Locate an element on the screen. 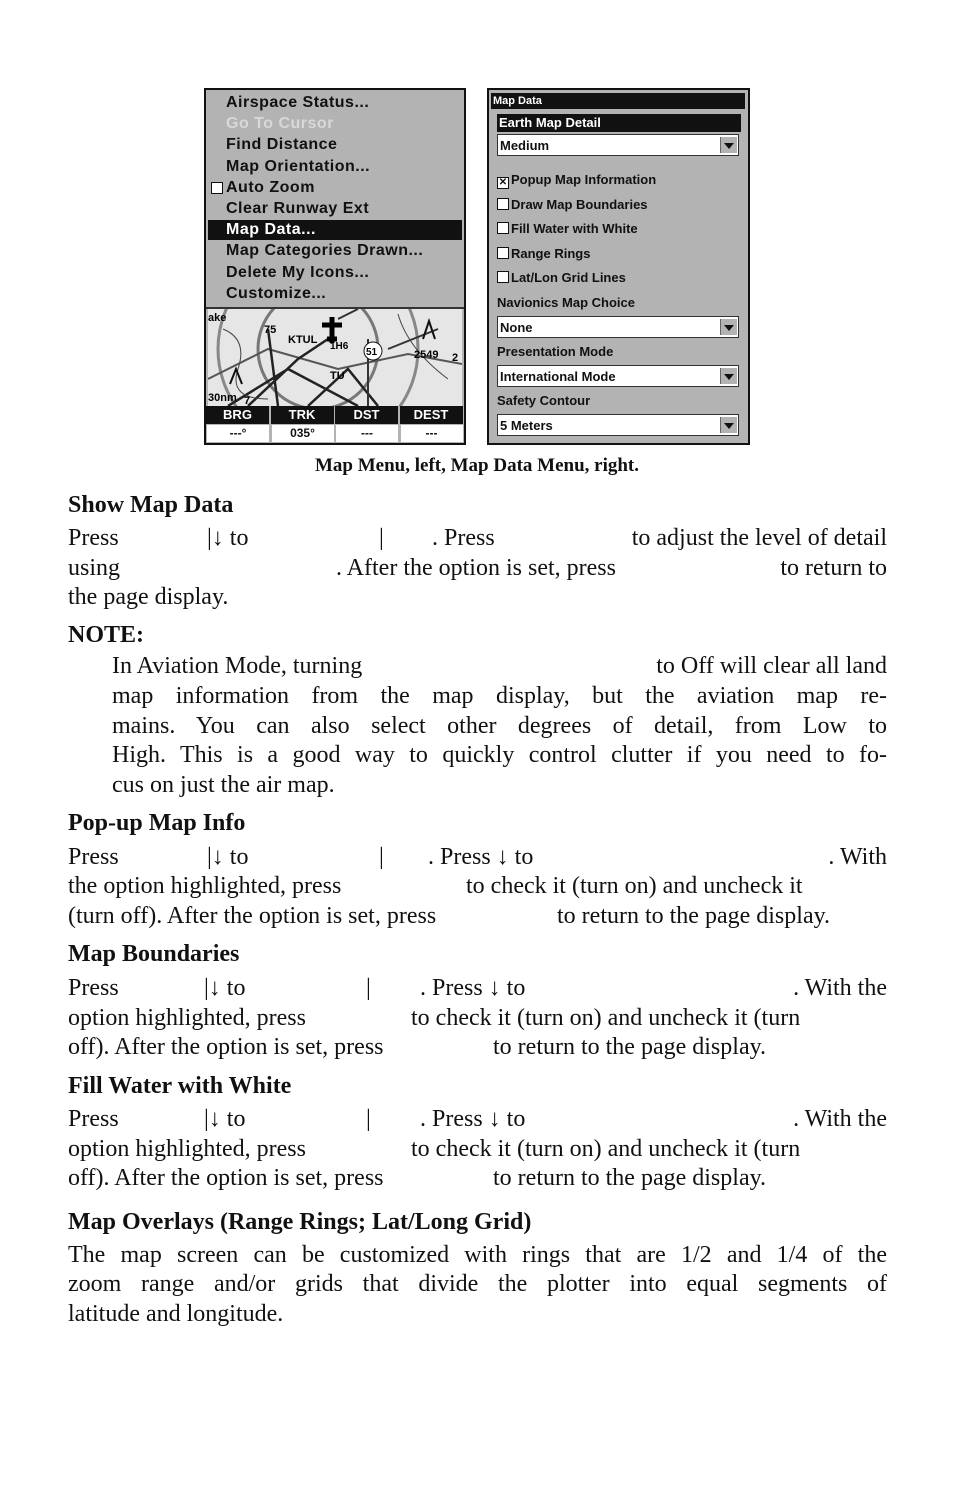 The image size is (954, 1487). navionics-dropdown: None is located at coordinates (618, 327).